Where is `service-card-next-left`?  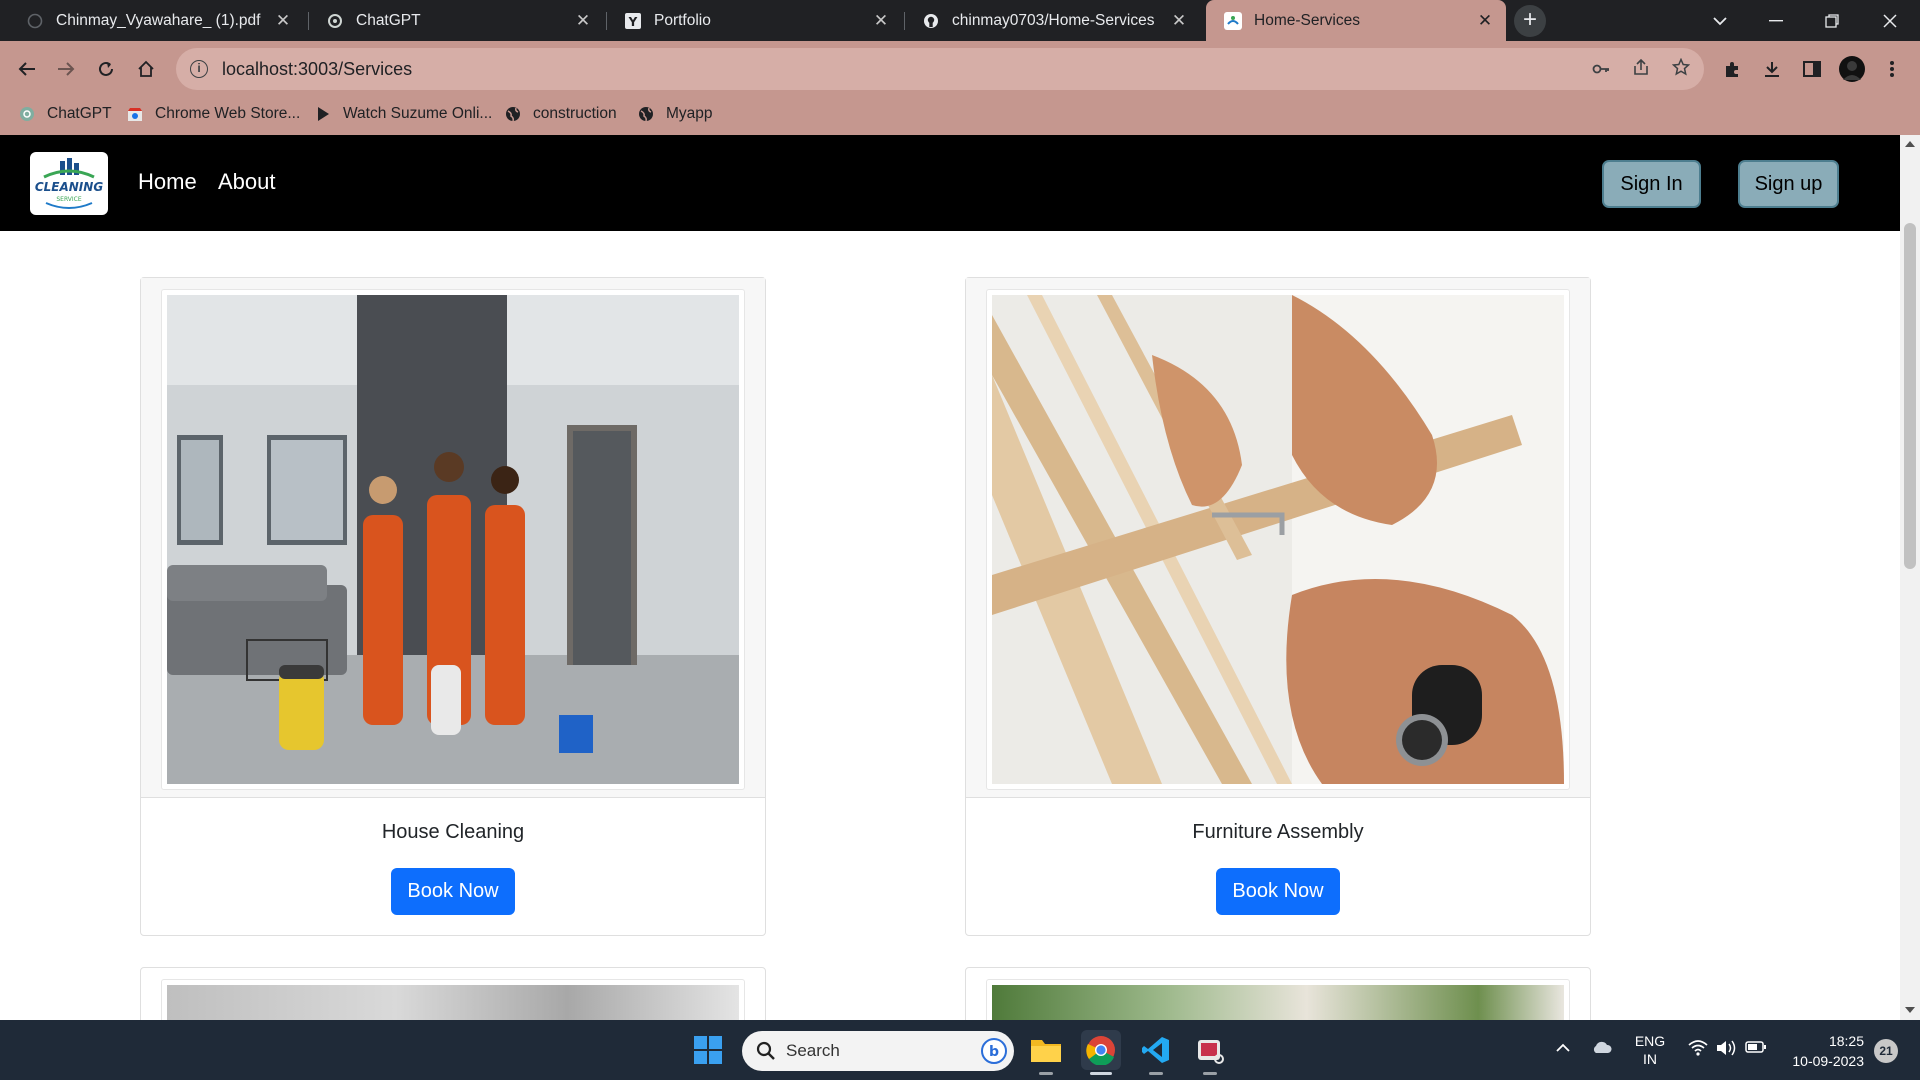
service-card-next-left is located at coordinates (453, 993).